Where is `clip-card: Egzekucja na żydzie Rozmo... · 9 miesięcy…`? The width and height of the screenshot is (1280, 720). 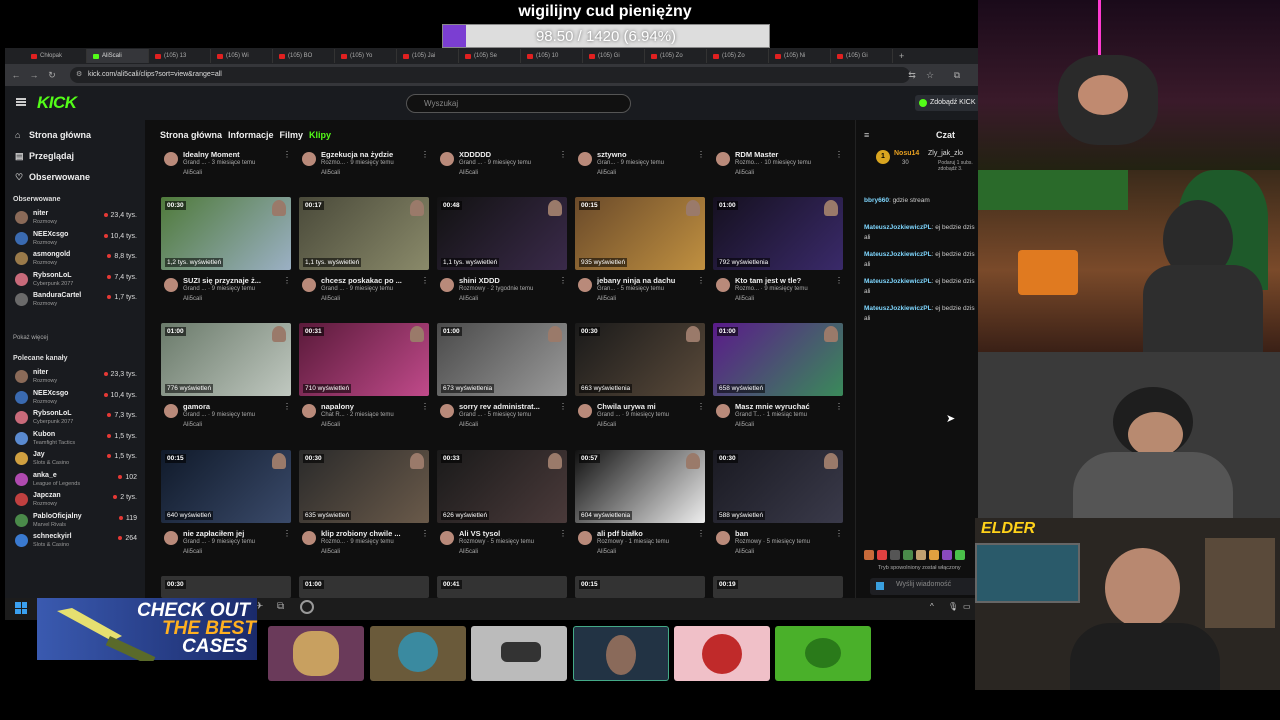 clip-card: Egzekucja na żydzie Rozmo... · 9 miesięcy… is located at coordinates (364, 165).